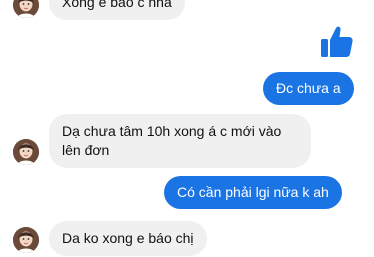 This screenshot has width=374, height=257. I want to click on message-text: Có cần phải lgi nữa k ah, so click(253, 192).